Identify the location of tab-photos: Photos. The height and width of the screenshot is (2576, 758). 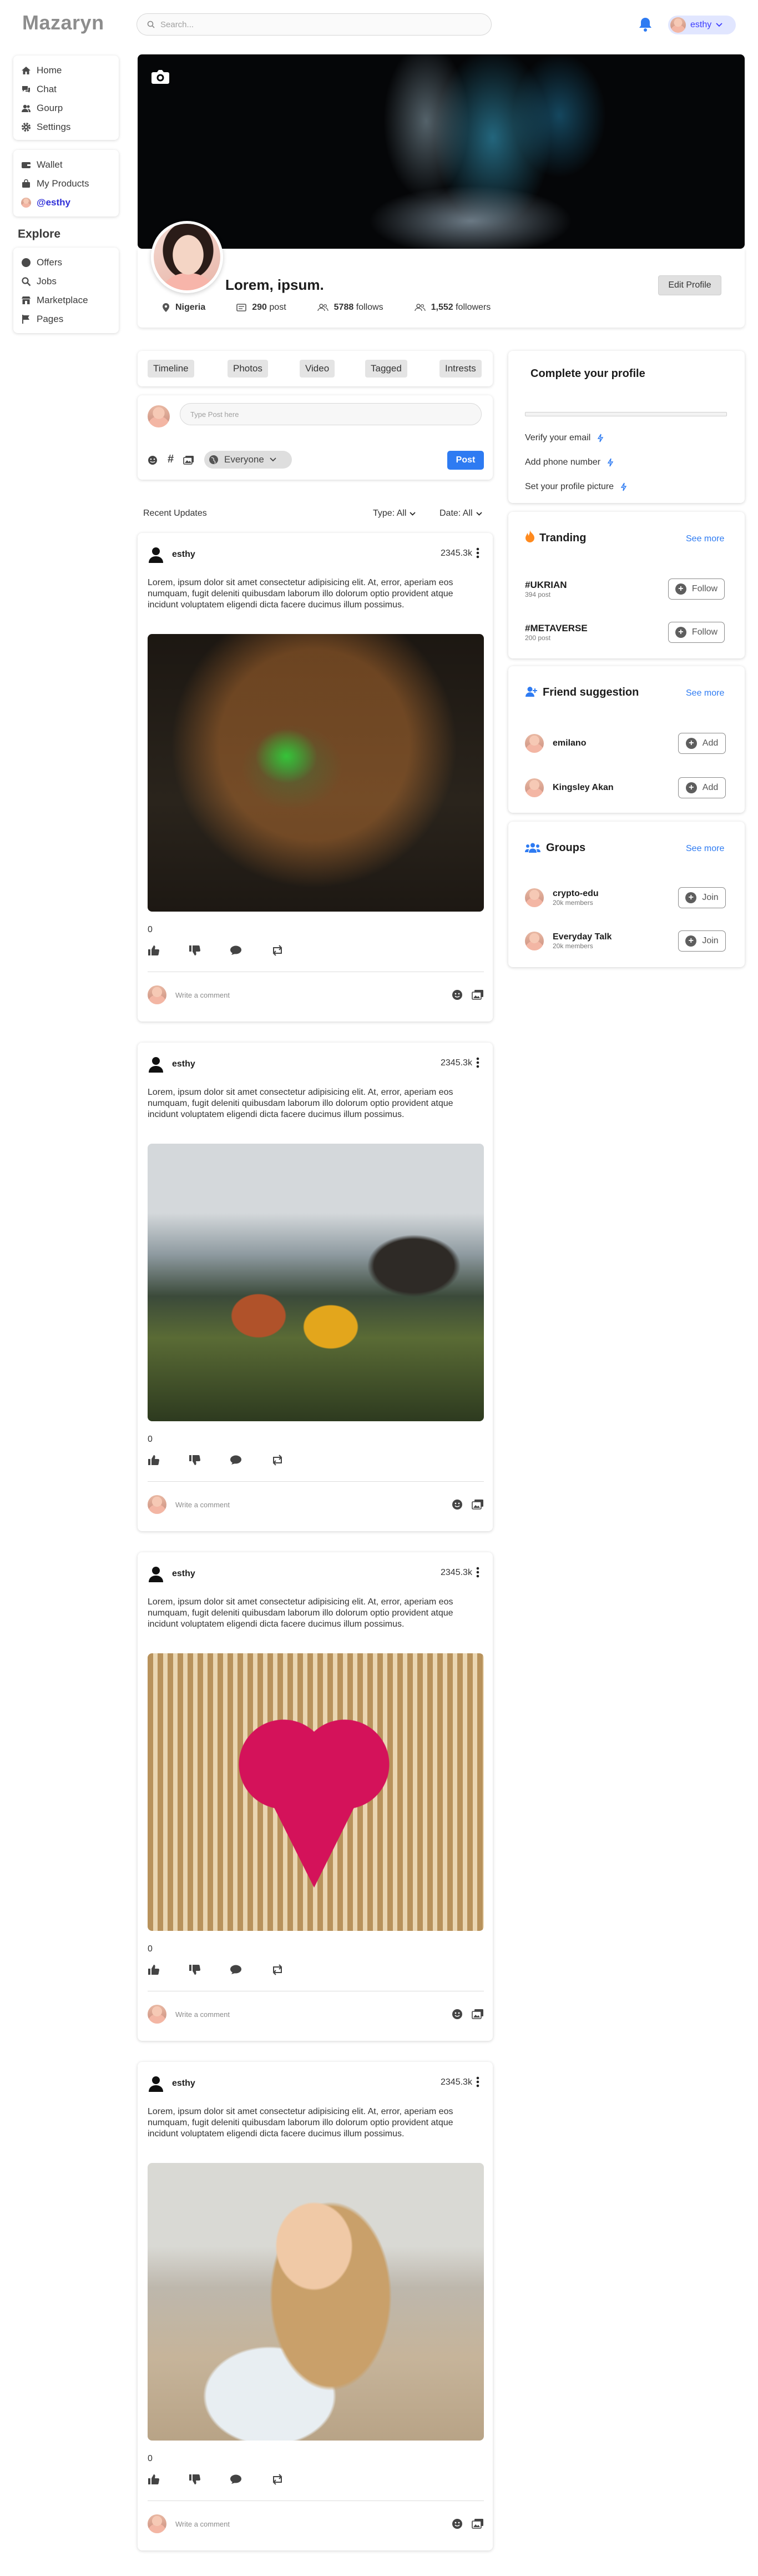
(248, 369).